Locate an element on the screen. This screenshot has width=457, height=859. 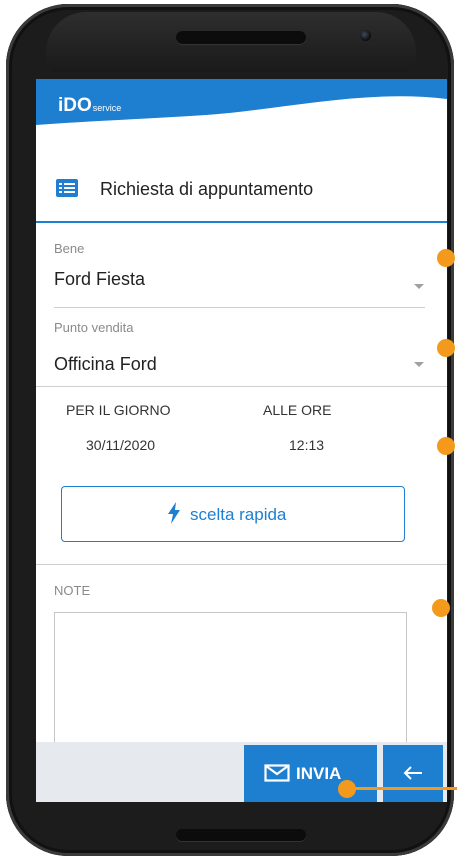
annotation-marker-send is located at coordinates (347, 789).